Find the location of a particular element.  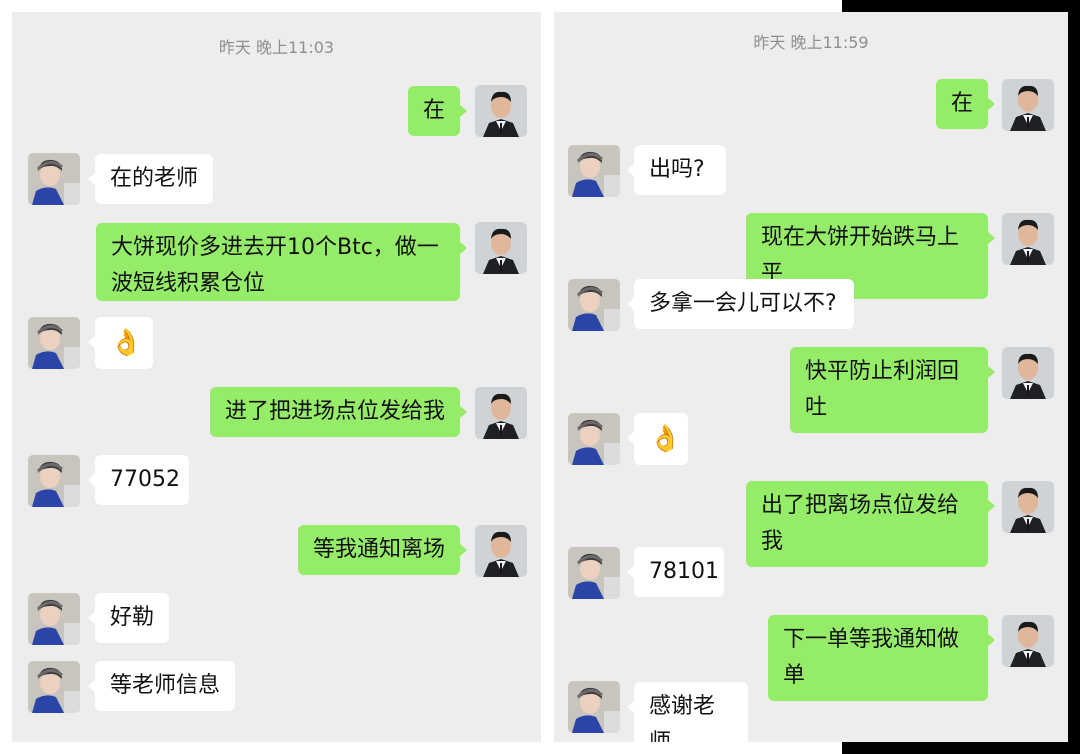

message-bubble-received: 77052 is located at coordinates (138, 480).